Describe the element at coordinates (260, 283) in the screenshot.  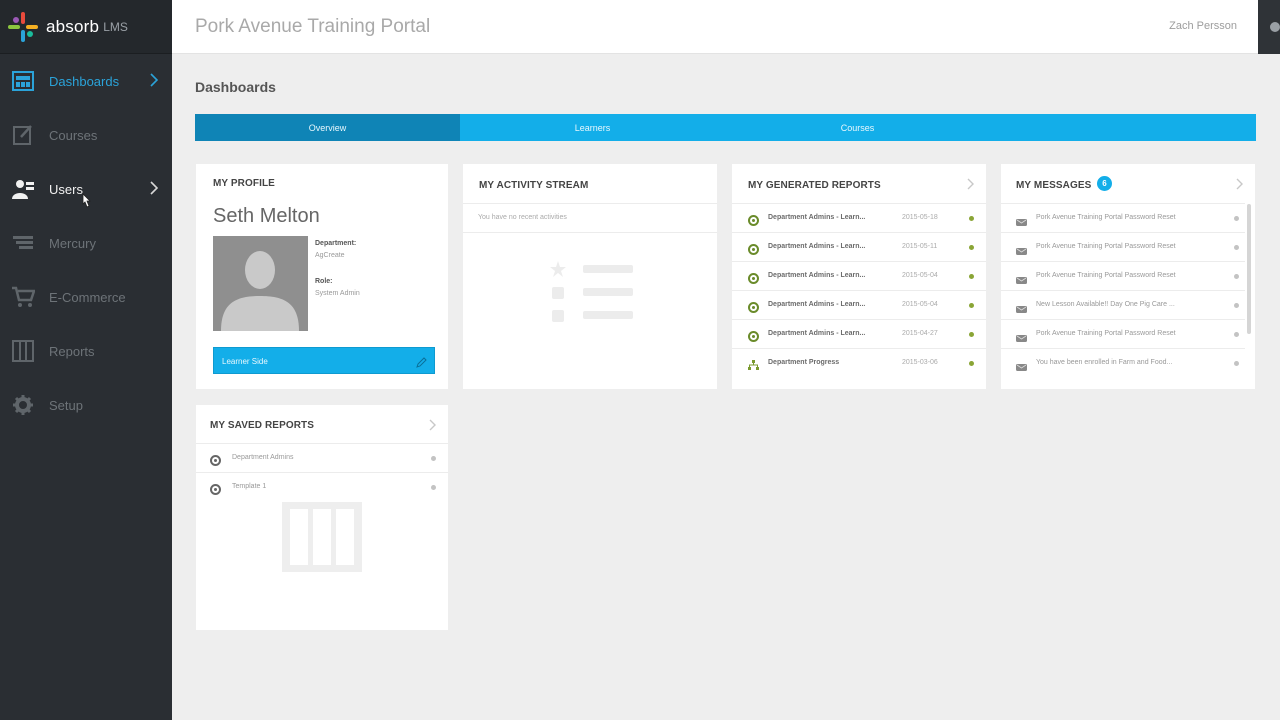
I see `avatar-placeholder-icon` at that location.